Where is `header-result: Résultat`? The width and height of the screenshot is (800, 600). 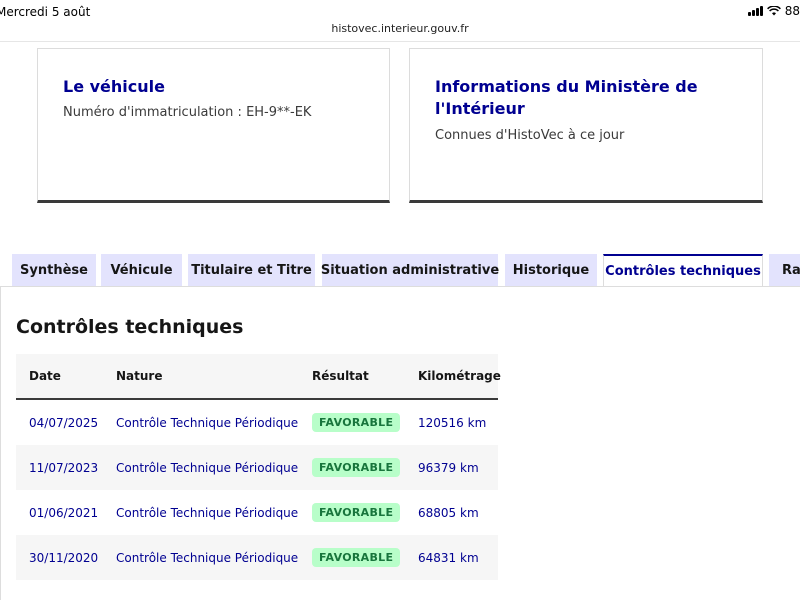 header-result: Résultat is located at coordinates (340, 376).